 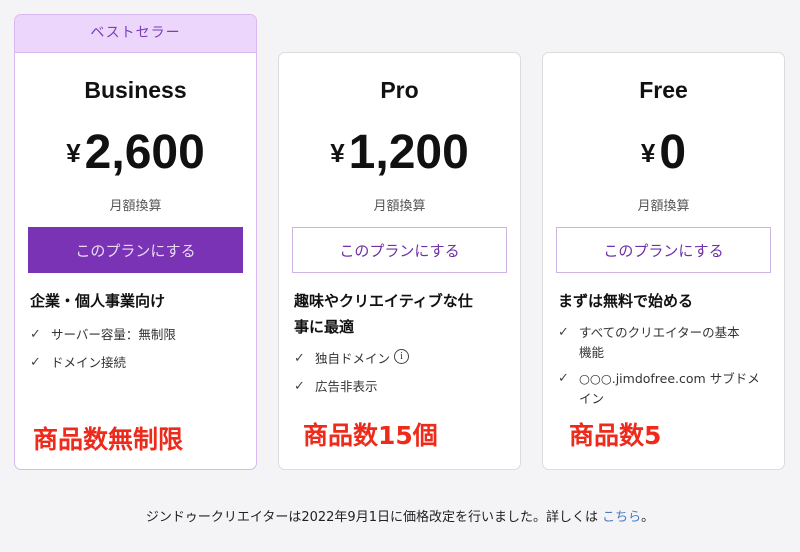 What do you see at coordinates (89, 362) in the screenshot?
I see `feature-text: ドメイン接続` at bounding box center [89, 362].